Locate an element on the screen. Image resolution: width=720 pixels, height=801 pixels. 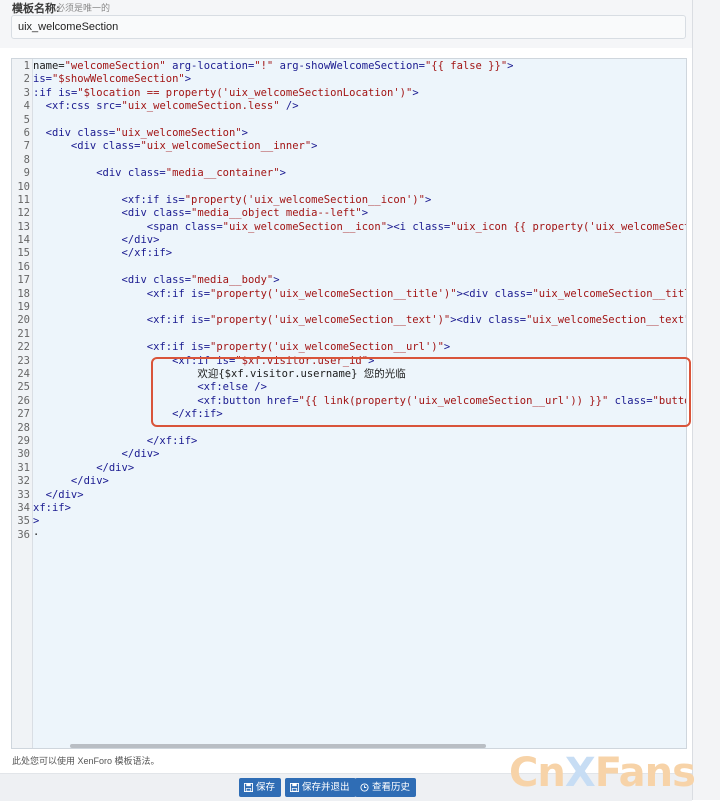
history-button: 查看历史 is located at coordinates (386, 787).